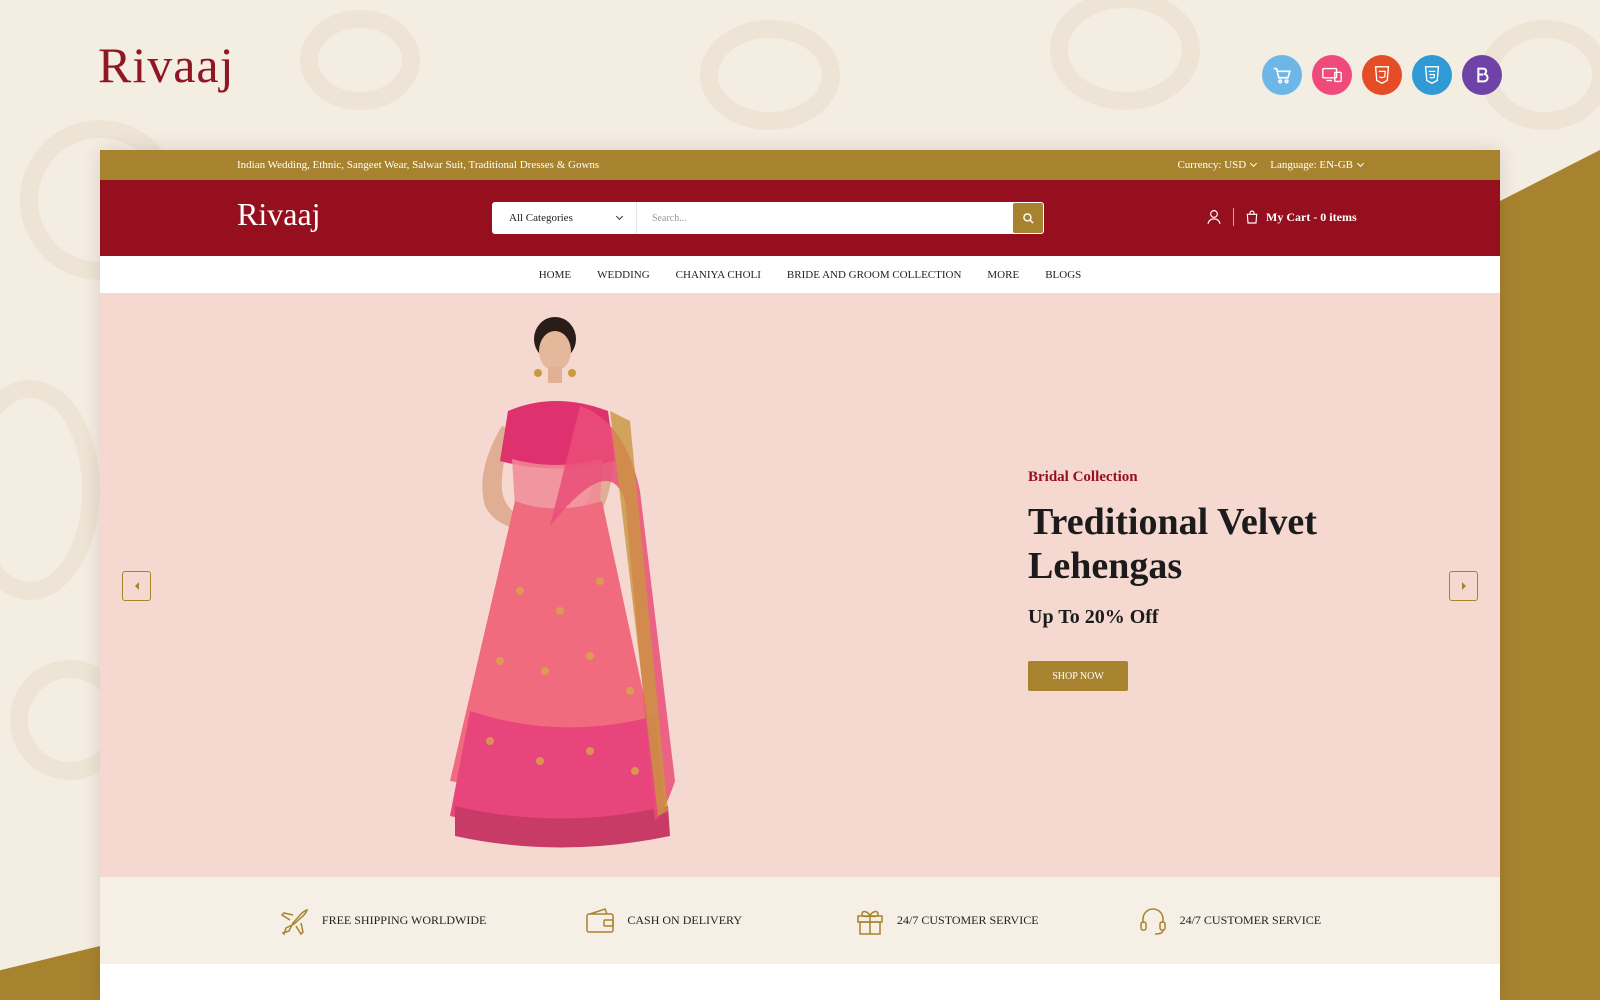  I want to click on bootstrap-icon, so click(1482, 75).